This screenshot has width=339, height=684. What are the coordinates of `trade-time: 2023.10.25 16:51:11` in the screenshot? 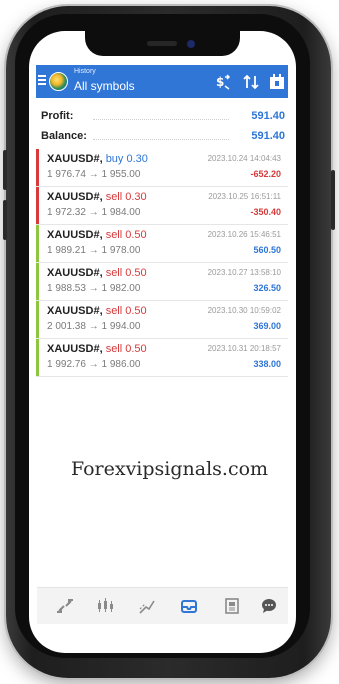 It's located at (244, 196).